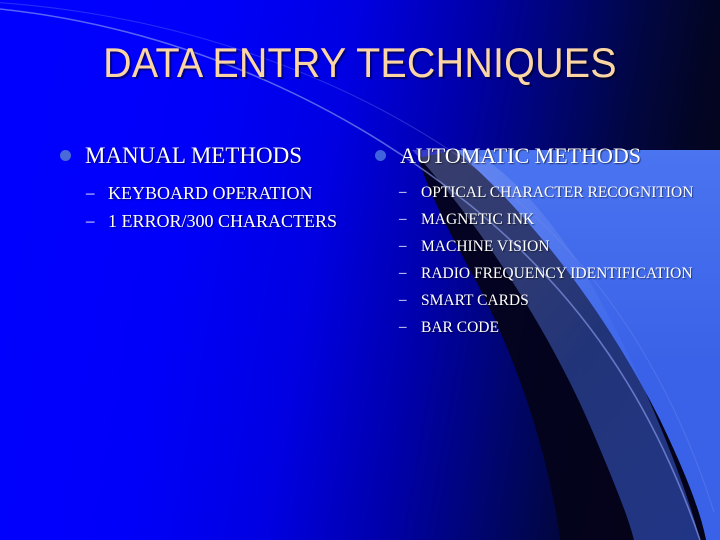 This screenshot has width=720, height=540. What do you see at coordinates (547, 219) in the screenshot?
I see `sub-item: – MAGNETIC INK` at bounding box center [547, 219].